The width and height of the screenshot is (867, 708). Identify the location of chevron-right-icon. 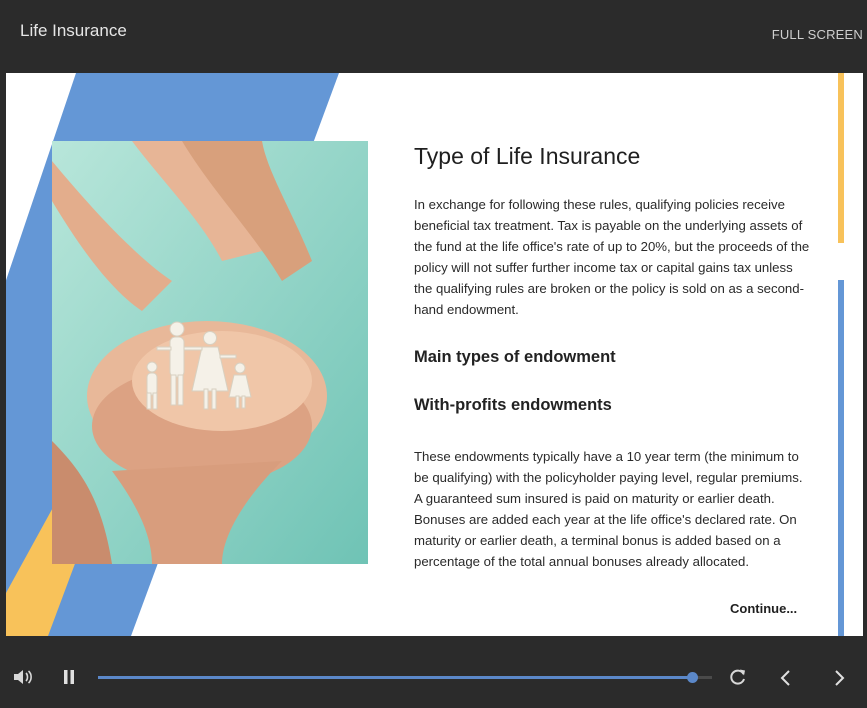
(839, 678).